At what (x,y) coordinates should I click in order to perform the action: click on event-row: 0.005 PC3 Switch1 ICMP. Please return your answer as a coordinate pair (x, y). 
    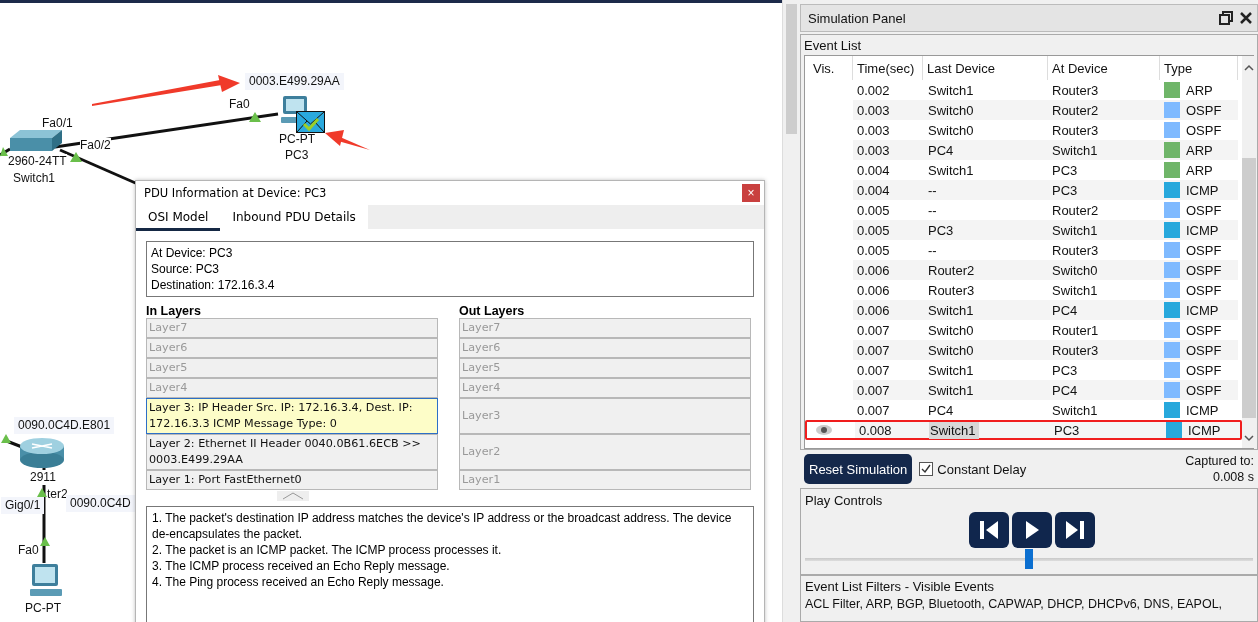
    Looking at the image, I should click on (1023, 230).